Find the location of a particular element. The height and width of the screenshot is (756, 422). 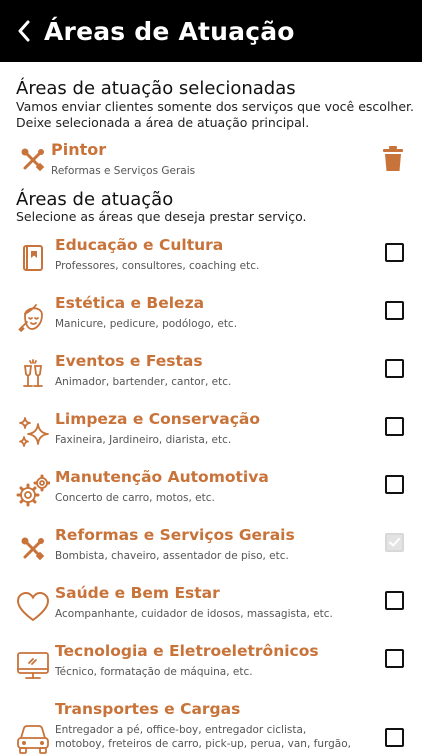

sparkle-icon is located at coordinates (34, 432).